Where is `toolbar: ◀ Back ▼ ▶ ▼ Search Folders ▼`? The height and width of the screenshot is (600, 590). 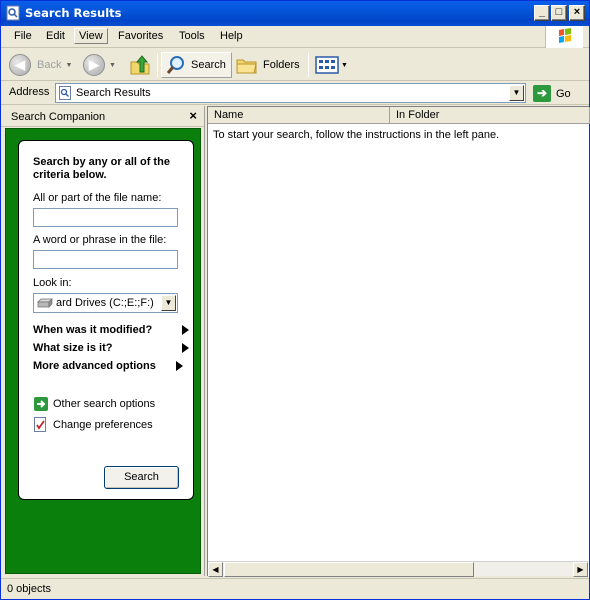
toolbar: ◀ Back ▼ ▶ ▼ Search Folders ▼ is located at coordinates (295, 65).